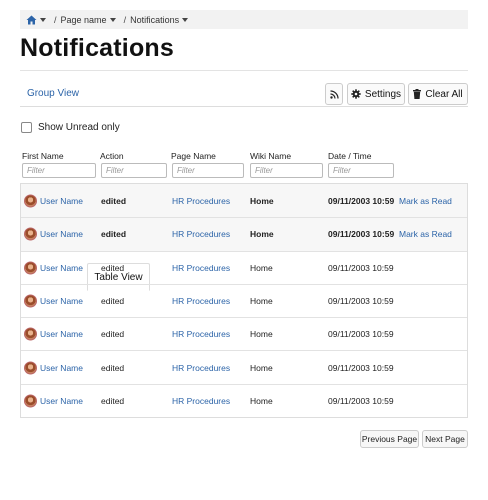  Describe the element at coordinates (361, 170) in the screenshot. I see `filter-date-time: Filter` at that location.